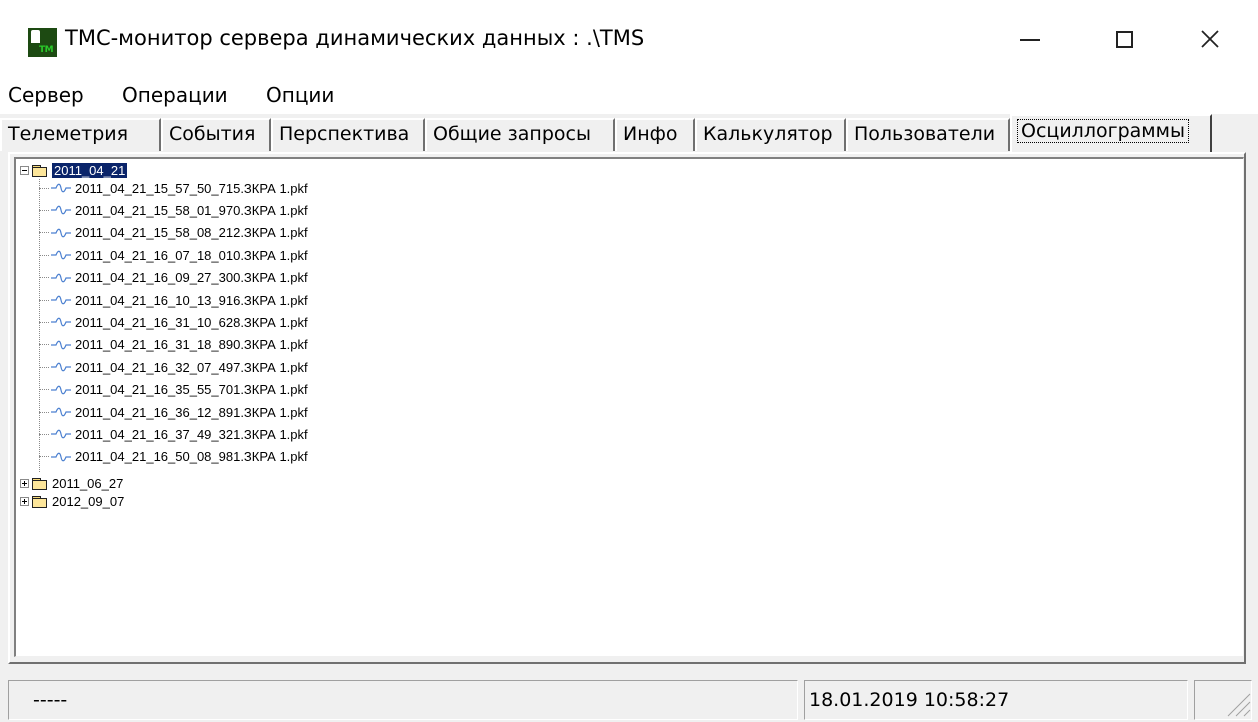 The image size is (1258, 722). I want to click on menu-operations: Операции, so click(175, 95).